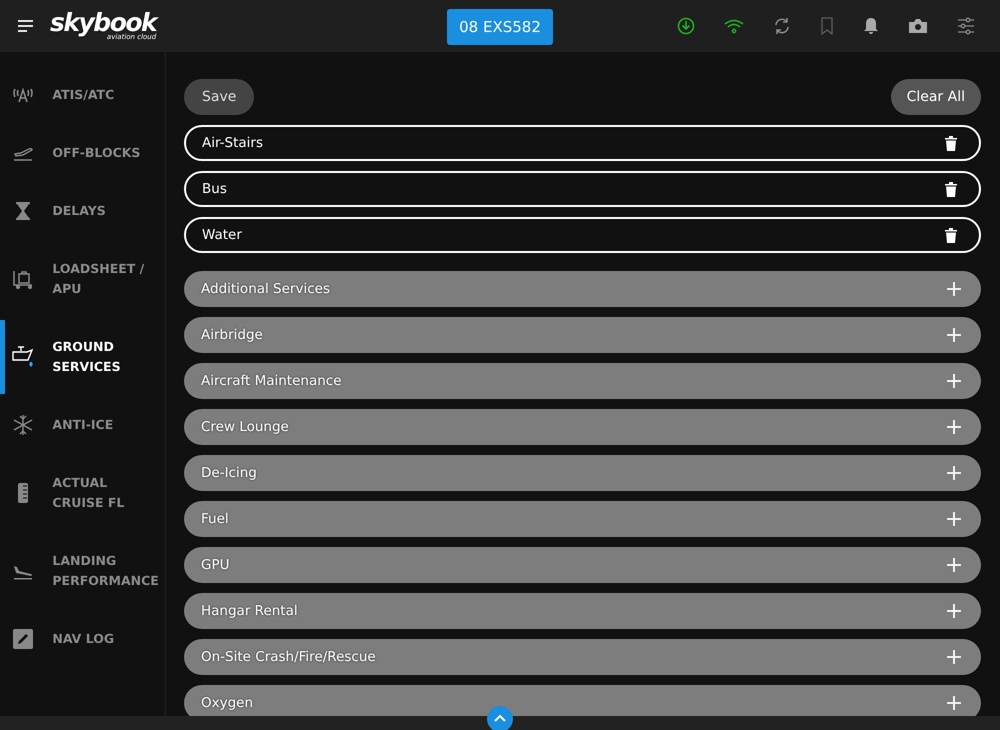 The width and height of the screenshot is (1000, 730). Describe the element at coordinates (23, 425) in the screenshot. I see `snowflake-icon` at that location.